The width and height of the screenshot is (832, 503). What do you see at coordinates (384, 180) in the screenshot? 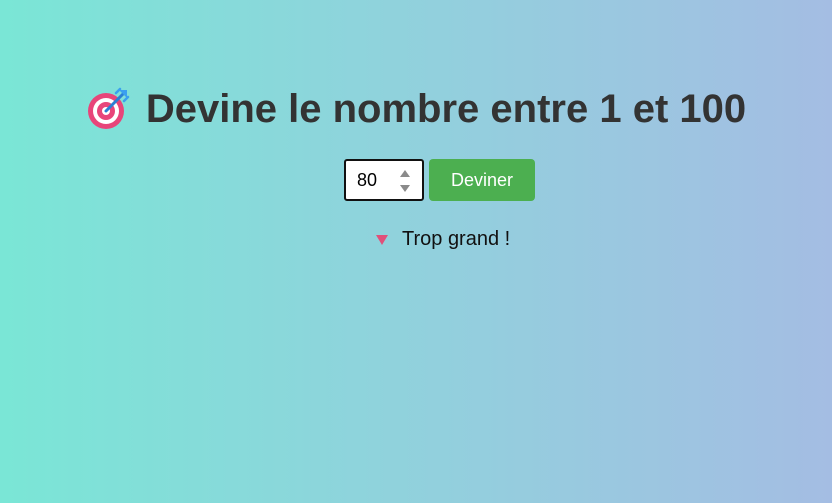
I see `guess-number-input: 80` at bounding box center [384, 180].